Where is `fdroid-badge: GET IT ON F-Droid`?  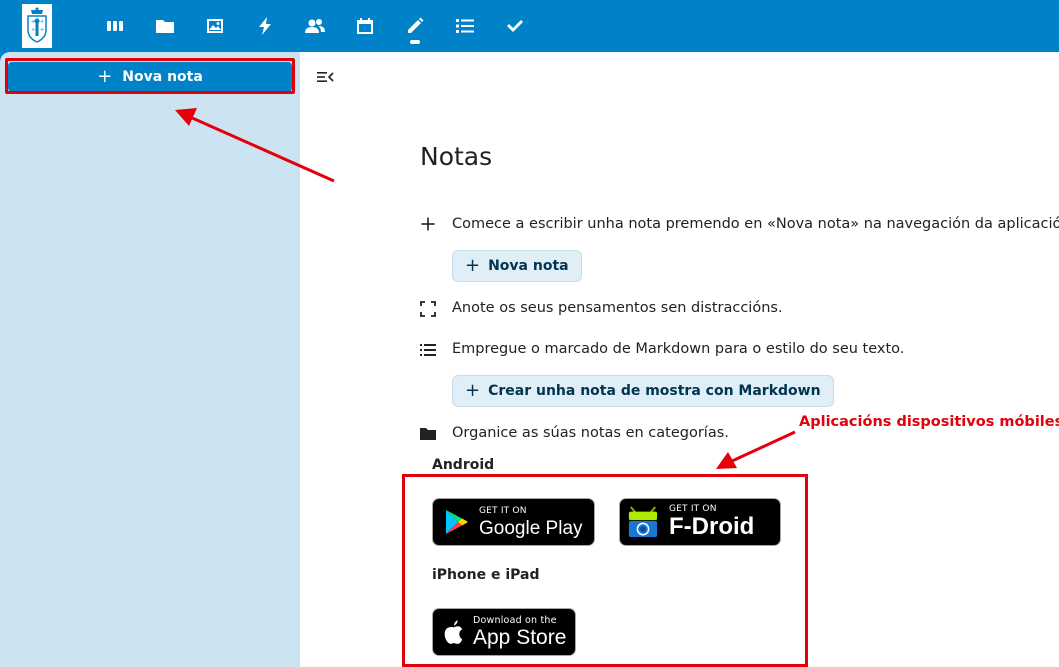 fdroid-badge: GET IT ON F-Droid is located at coordinates (700, 522).